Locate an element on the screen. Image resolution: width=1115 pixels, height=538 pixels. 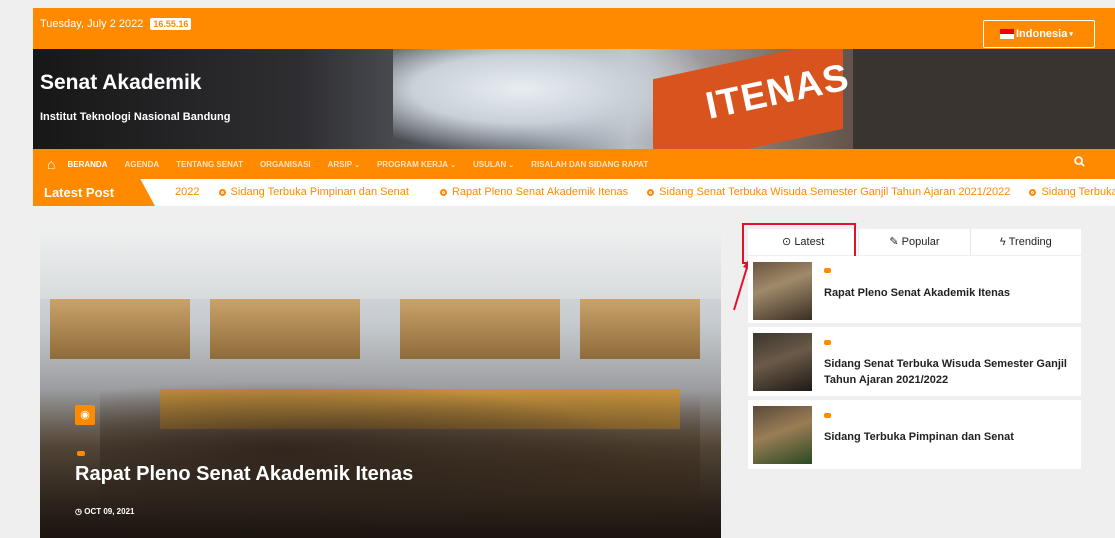
nav-organisasi: Organisasi is located at coordinates (285, 164).